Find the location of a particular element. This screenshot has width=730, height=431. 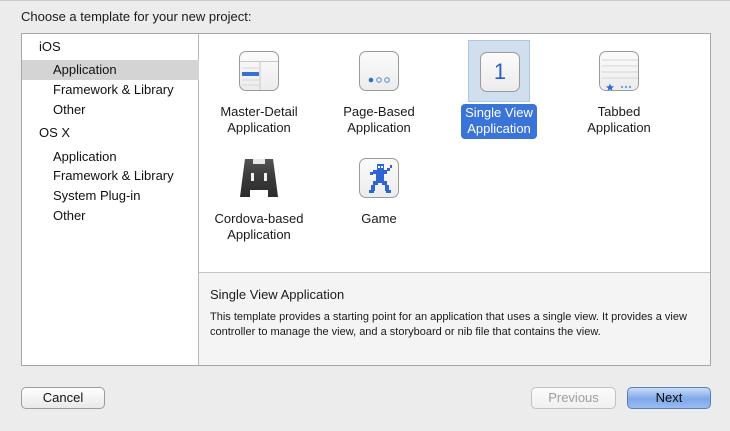

sidebar-item-osx-framework-library: Framework & Library is located at coordinates (125, 176).